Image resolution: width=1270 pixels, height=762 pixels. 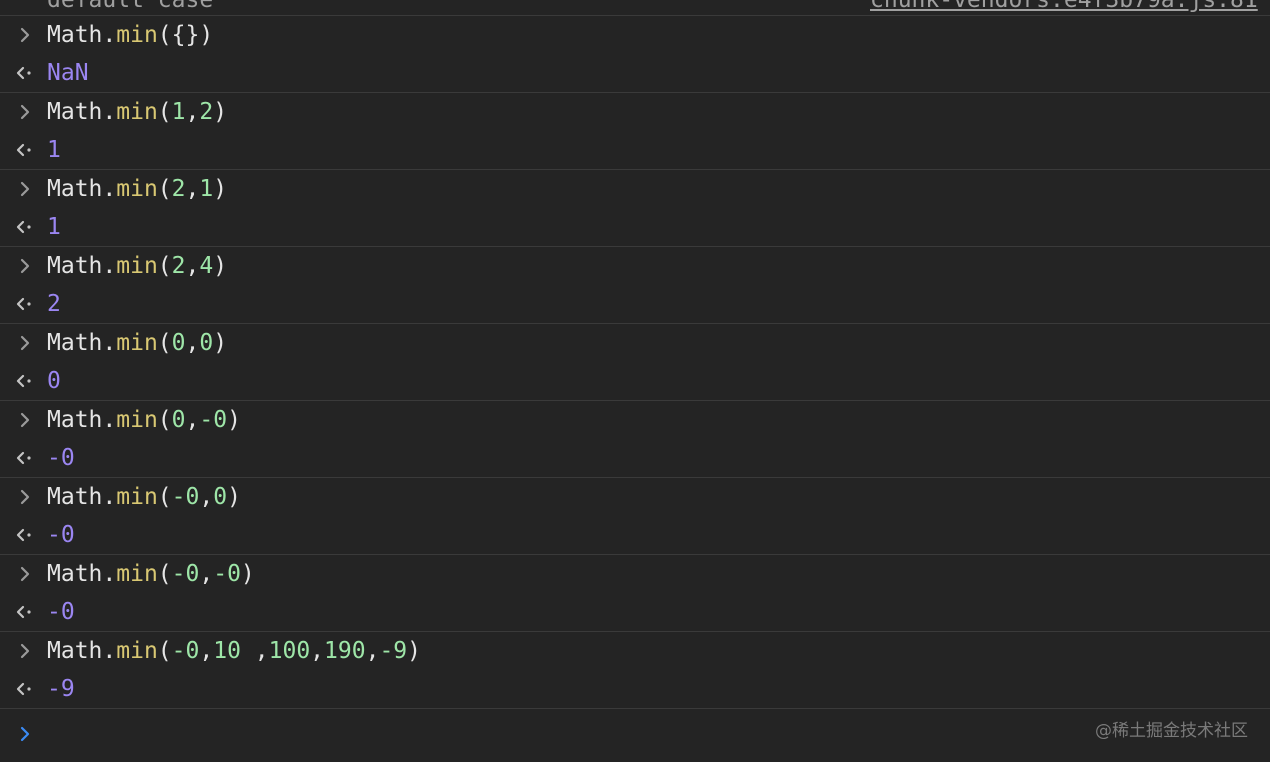 What do you see at coordinates (1171, 731) in the screenshot?
I see `watermark: @稀土掘金技术社区` at bounding box center [1171, 731].